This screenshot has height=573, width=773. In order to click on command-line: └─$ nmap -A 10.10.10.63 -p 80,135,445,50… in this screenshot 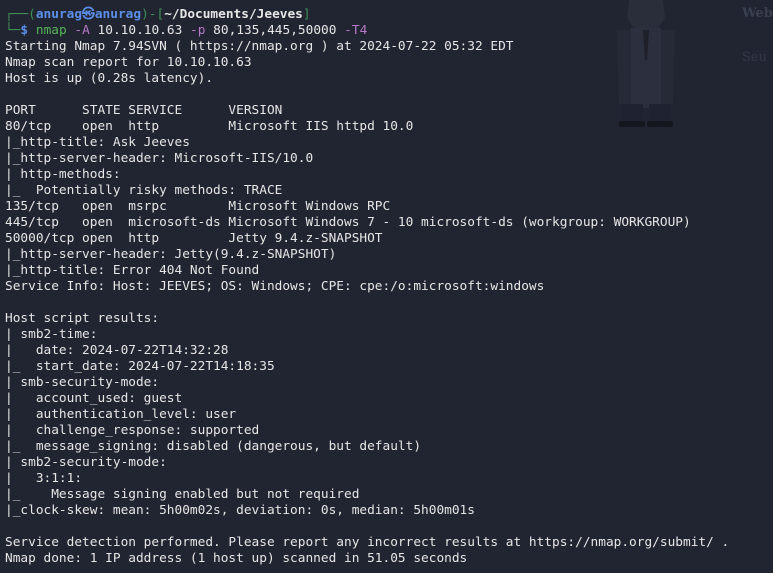, I will do `click(186, 31)`.